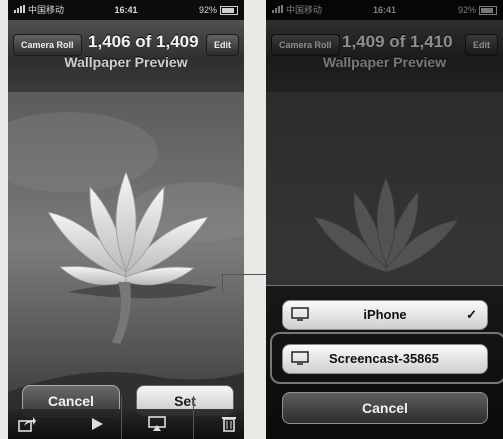 The width and height of the screenshot is (503, 439). Describe the element at coordinates (157, 424) in the screenshot. I see `airplay-icon` at that location.